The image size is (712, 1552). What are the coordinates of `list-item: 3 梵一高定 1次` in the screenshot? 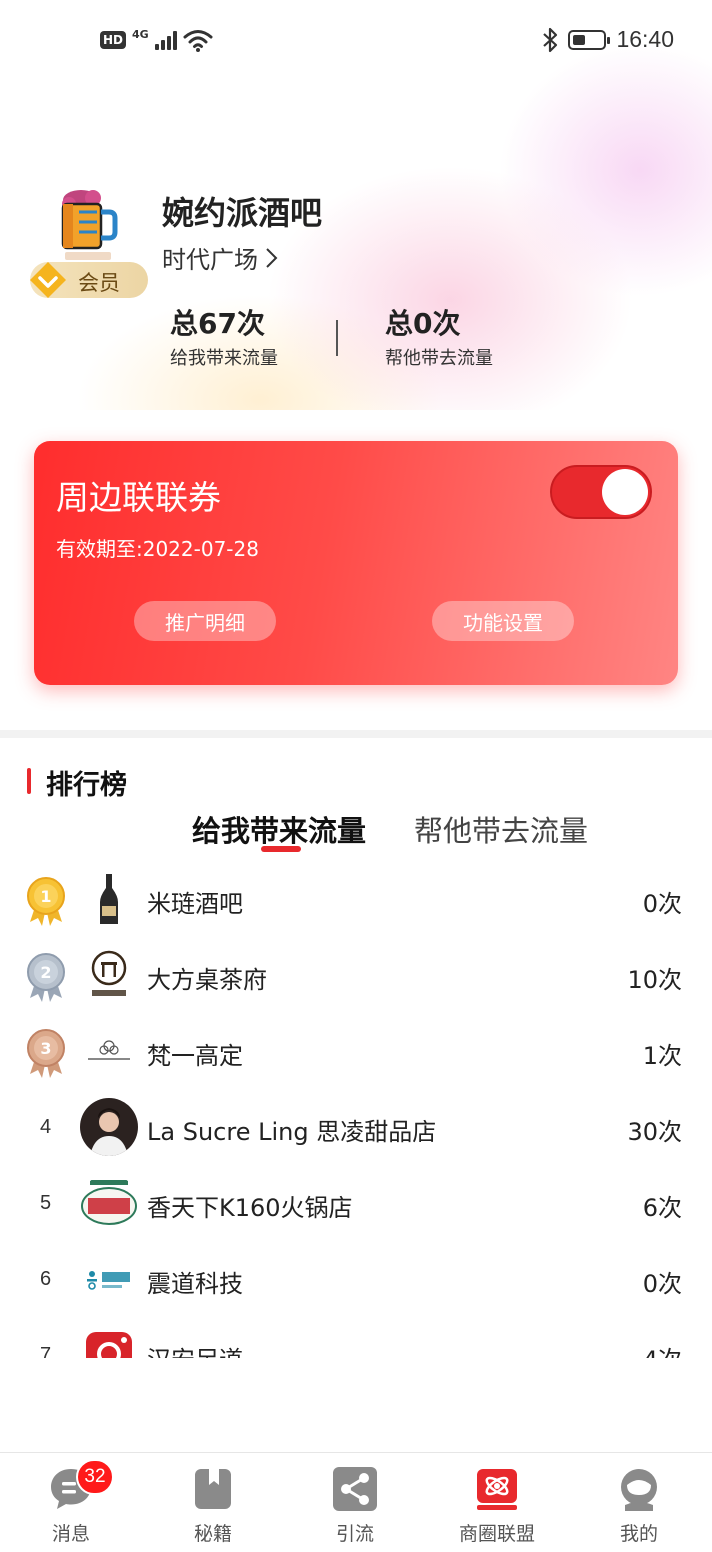 It's located at (356, 1052).